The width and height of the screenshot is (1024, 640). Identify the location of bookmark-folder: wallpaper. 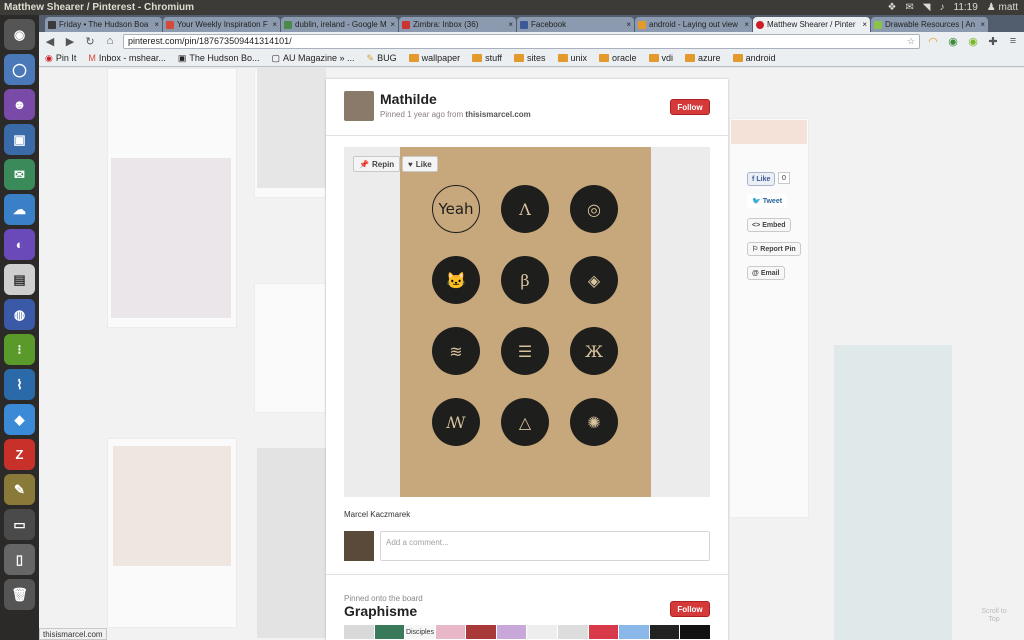
(434, 58).